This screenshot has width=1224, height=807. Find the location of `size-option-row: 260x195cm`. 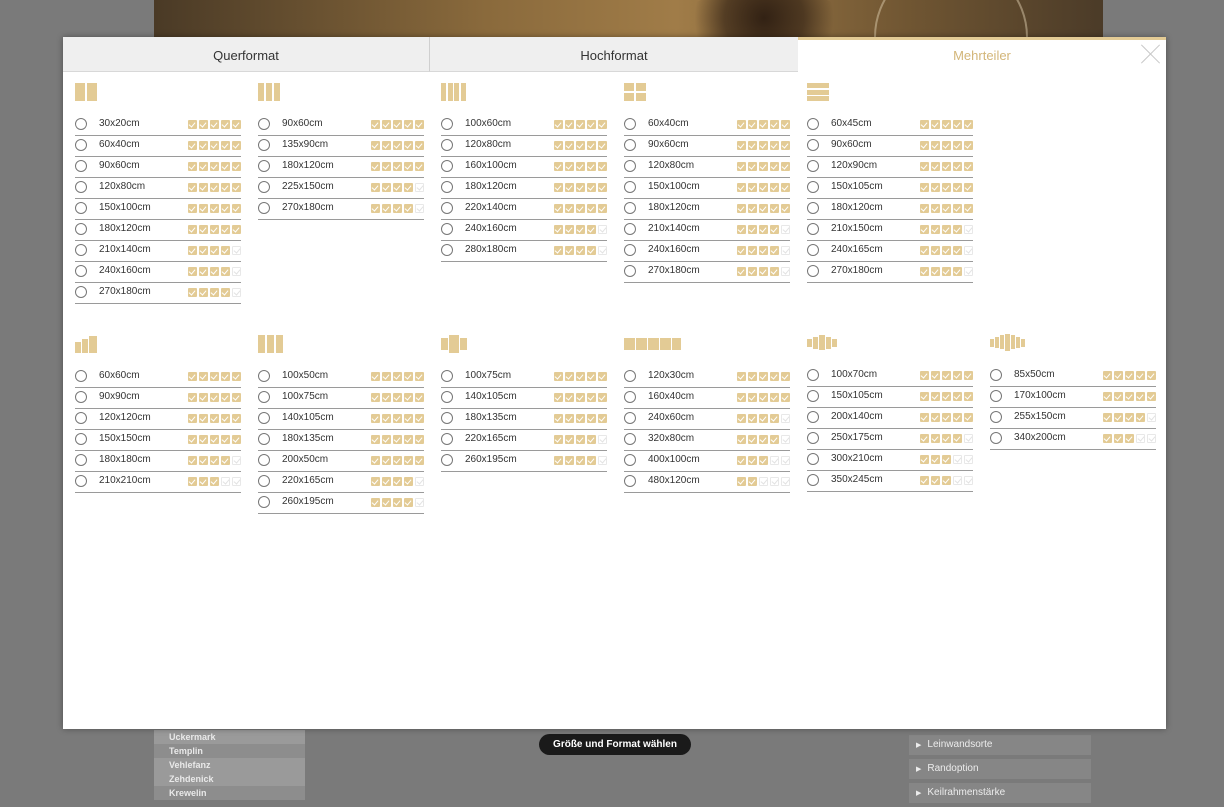

size-option-row: 260x195cm is located at coordinates (341, 503).